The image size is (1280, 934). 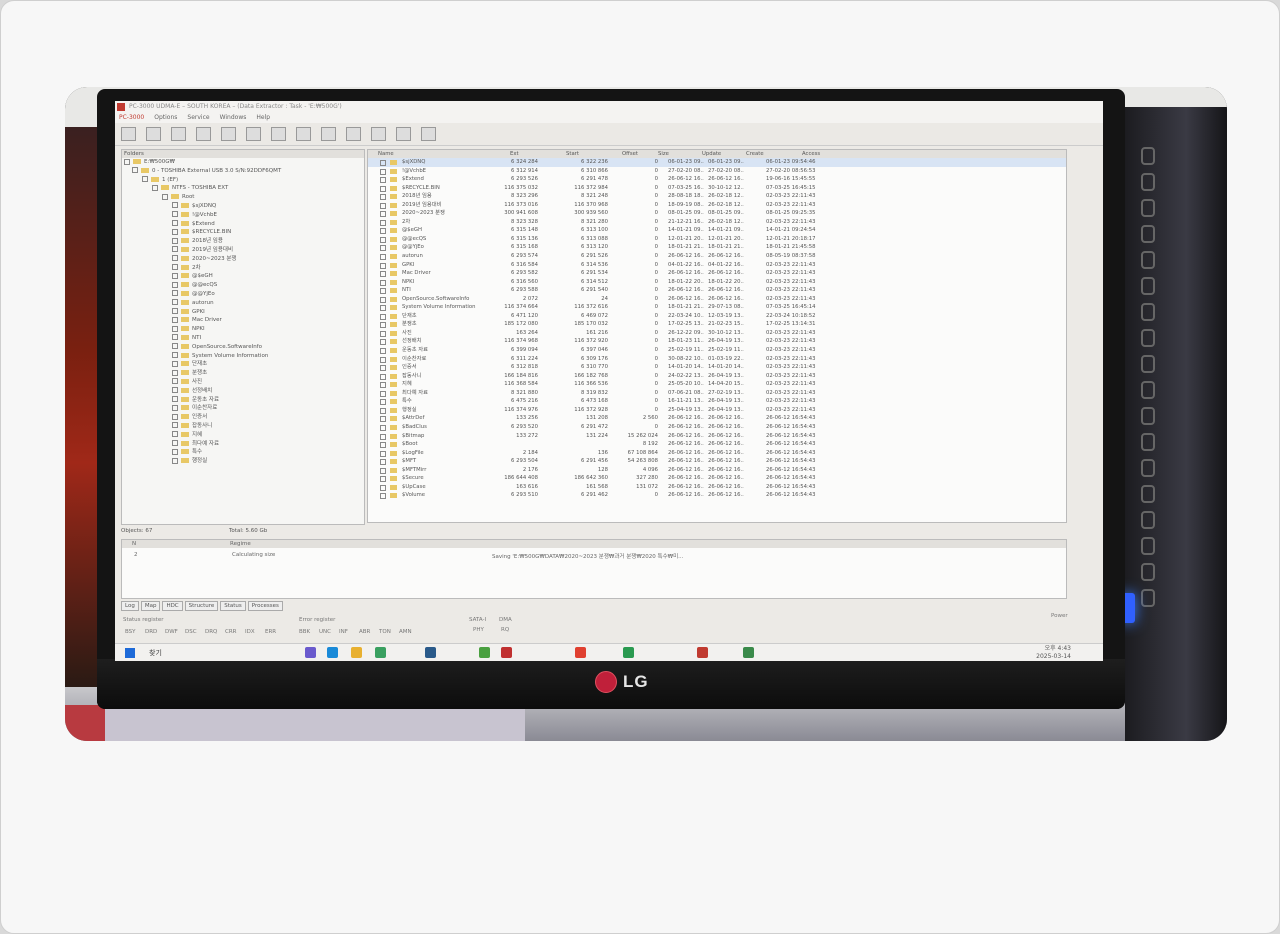 I want to click on tools-icon, so click(x=153, y=134).